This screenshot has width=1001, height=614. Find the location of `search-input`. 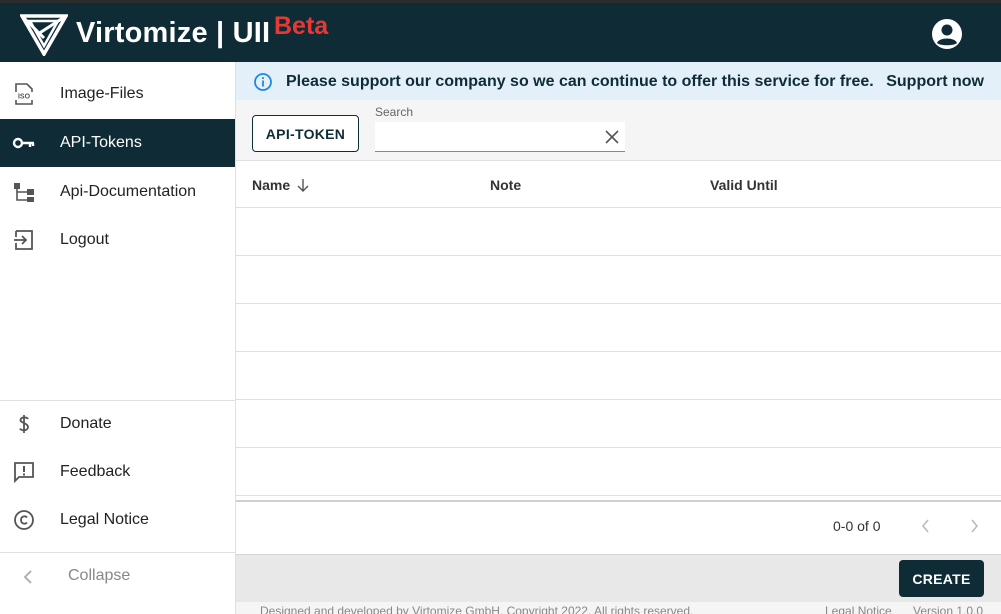

search-input is located at coordinates (485, 136).